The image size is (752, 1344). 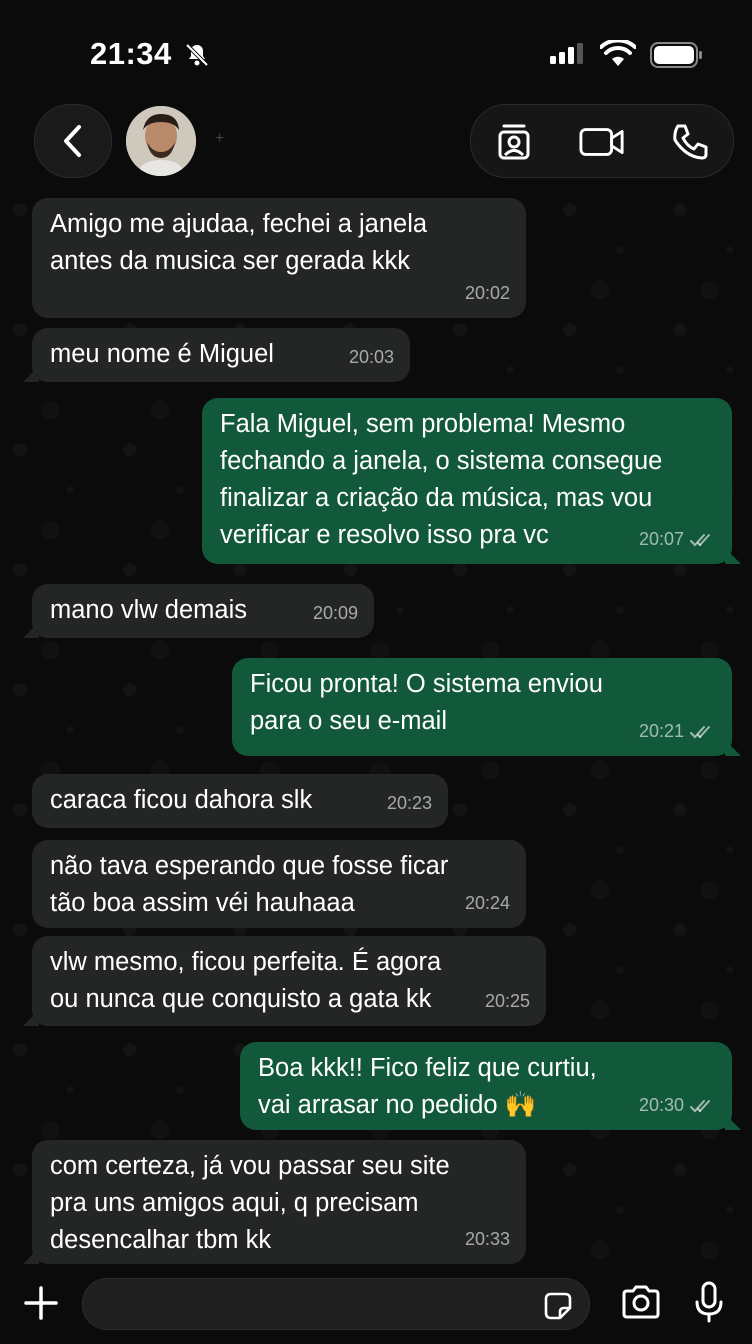 I want to click on message-time: 20:02, so click(x=487, y=293).